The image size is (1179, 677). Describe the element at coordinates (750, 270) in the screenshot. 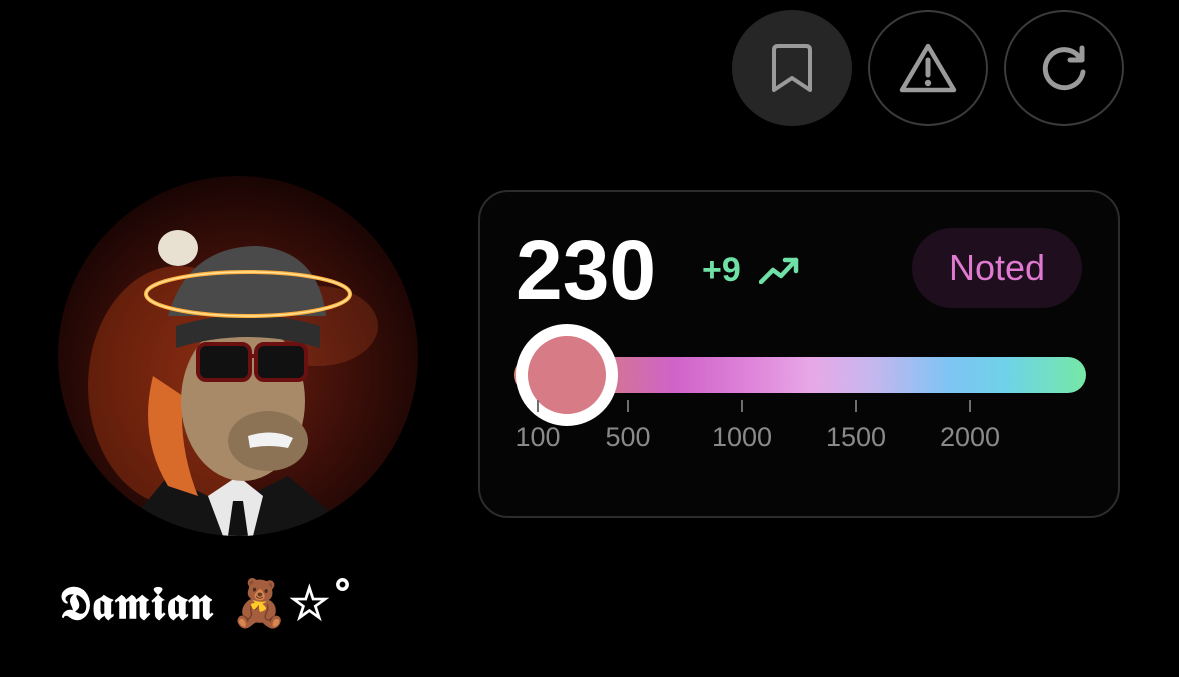

I see `rating-delta: +9` at that location.